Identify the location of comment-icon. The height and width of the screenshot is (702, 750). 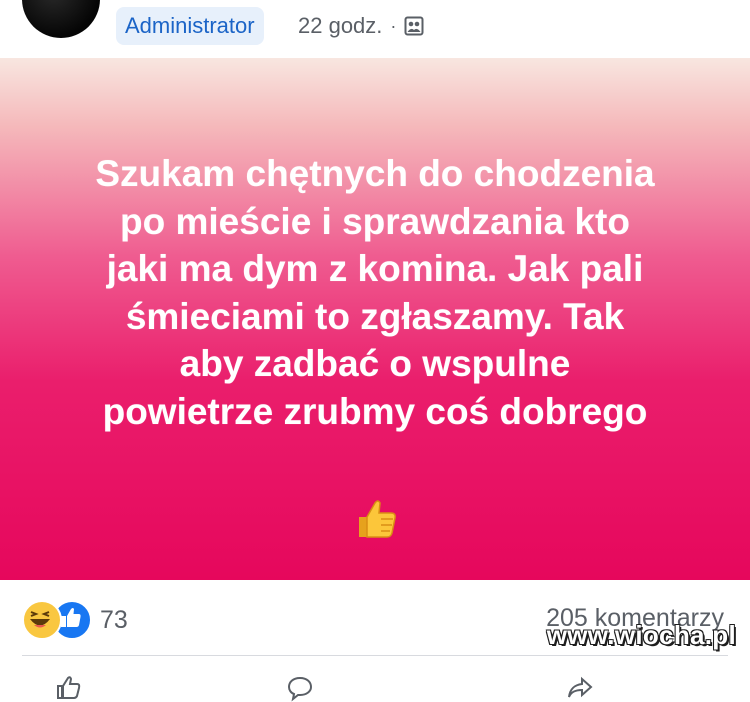
(300, 689).